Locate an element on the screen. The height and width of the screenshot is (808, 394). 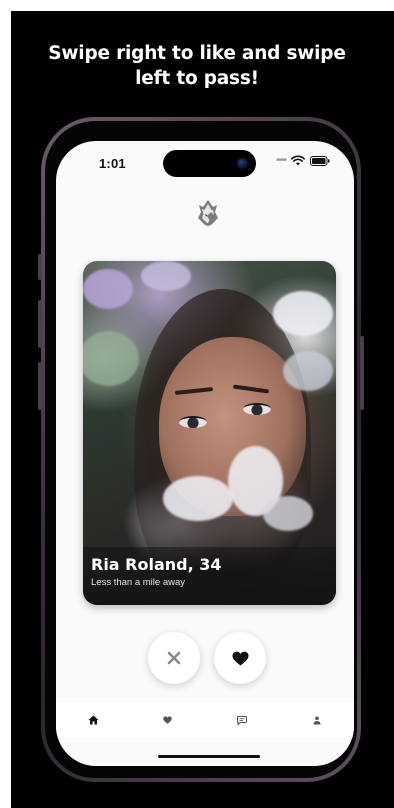
front-camera is located at coordinates (242, 163).